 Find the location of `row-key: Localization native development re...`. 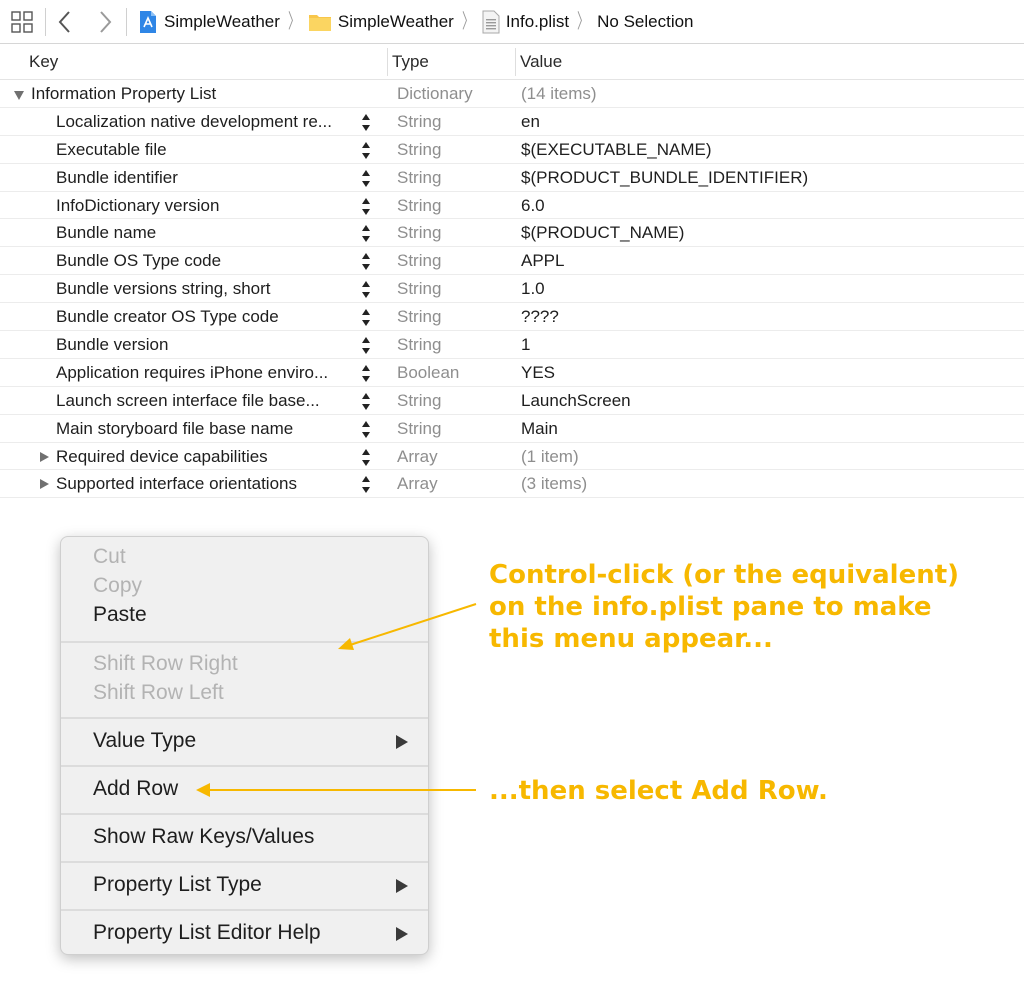

row-key: Localization native development re... is located at coordinates (206, 122).